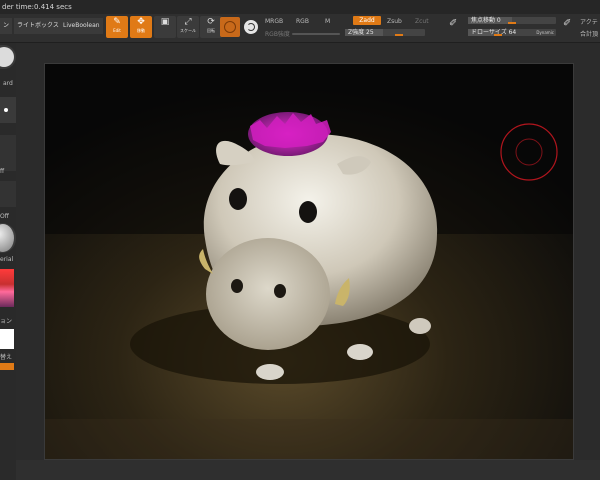  Describe the element at coordinates (512, 32) in the screenshot. I see `draw-size-slider: ドローサイズ 64 Dynamic` at that location.